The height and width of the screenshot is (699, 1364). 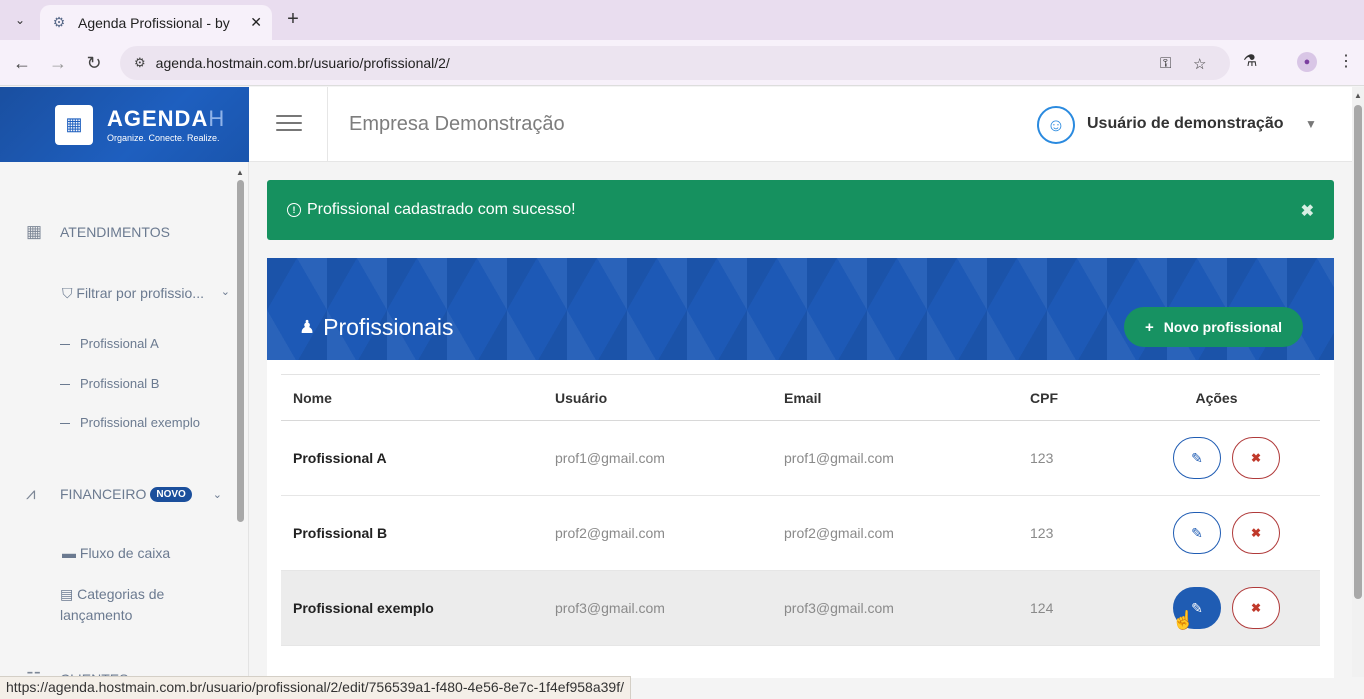 What do you see at coordinates (293, 20) in the screenshot?
I see `new-tab-button: +` at bounding box center [293, 20].